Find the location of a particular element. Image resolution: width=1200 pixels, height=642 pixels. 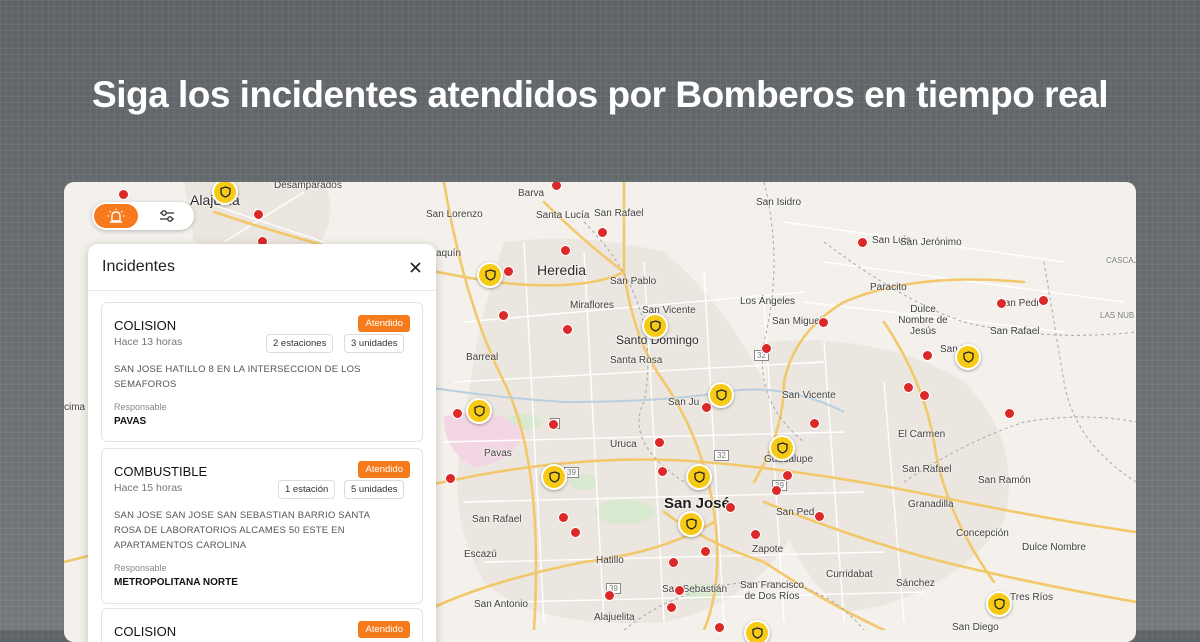

place-label: San Sebastián is located at coordinates (695, 589).